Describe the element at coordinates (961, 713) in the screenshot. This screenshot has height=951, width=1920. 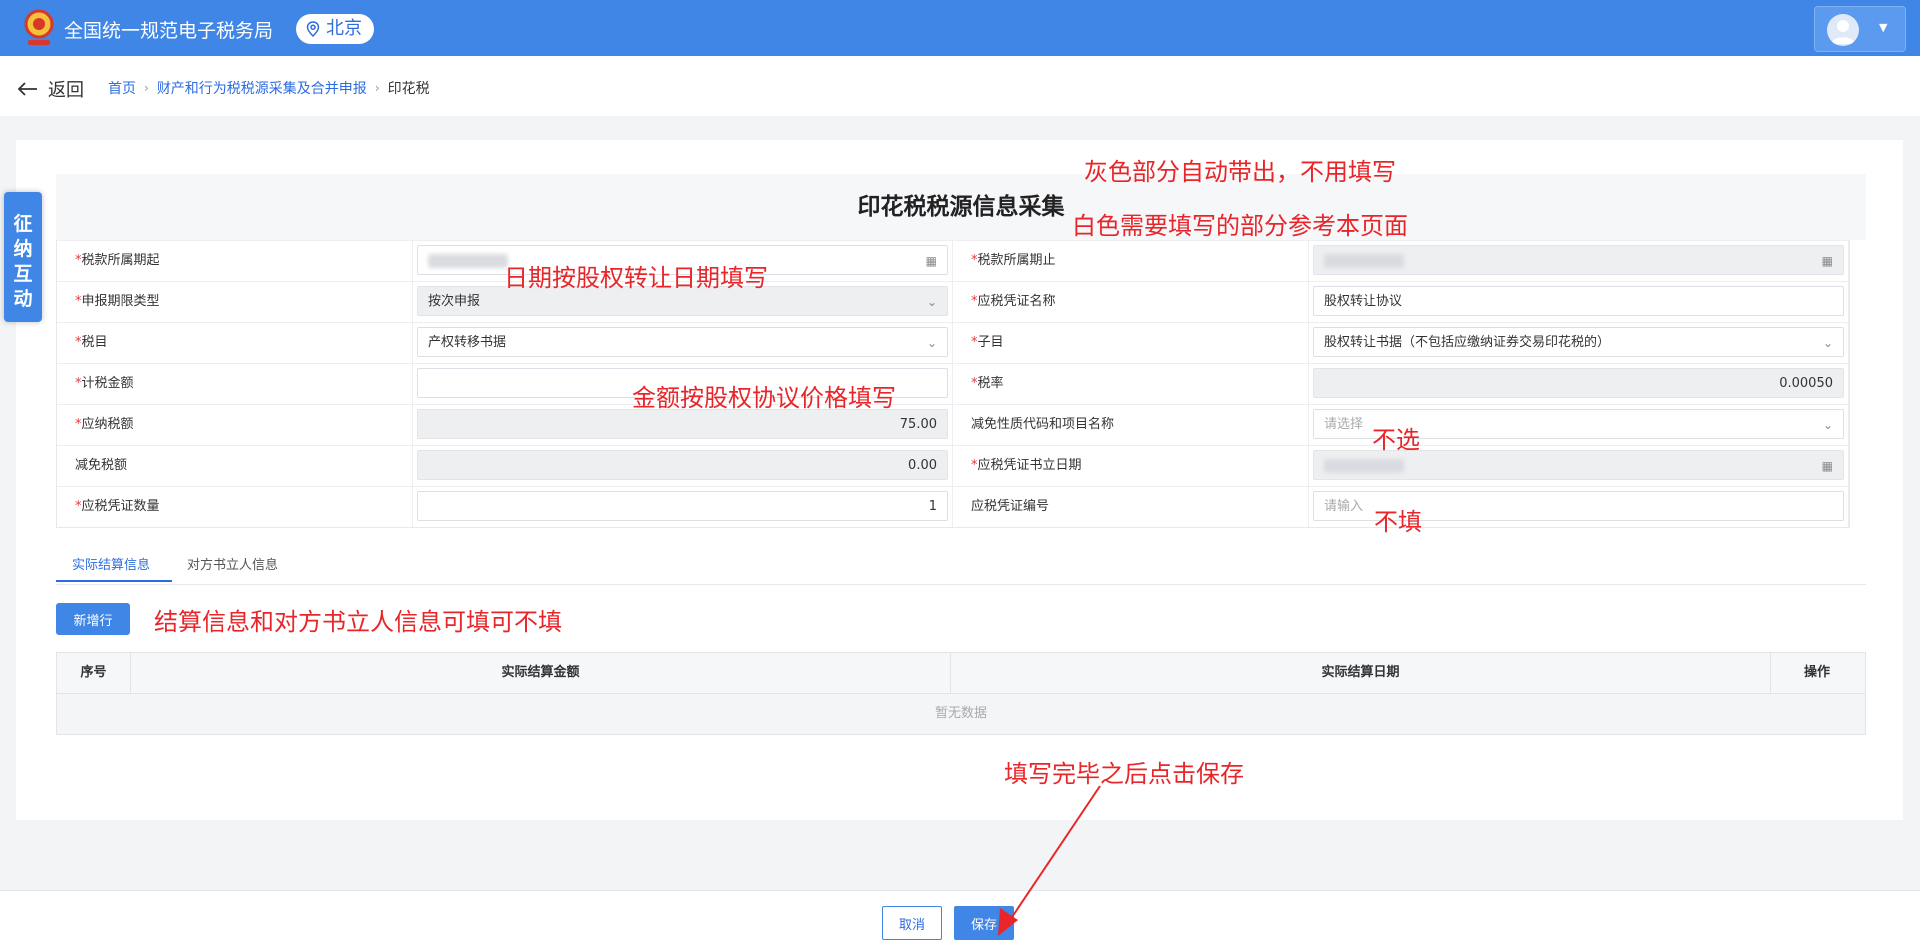
I see `empty-state: 暂无数据` at that location.